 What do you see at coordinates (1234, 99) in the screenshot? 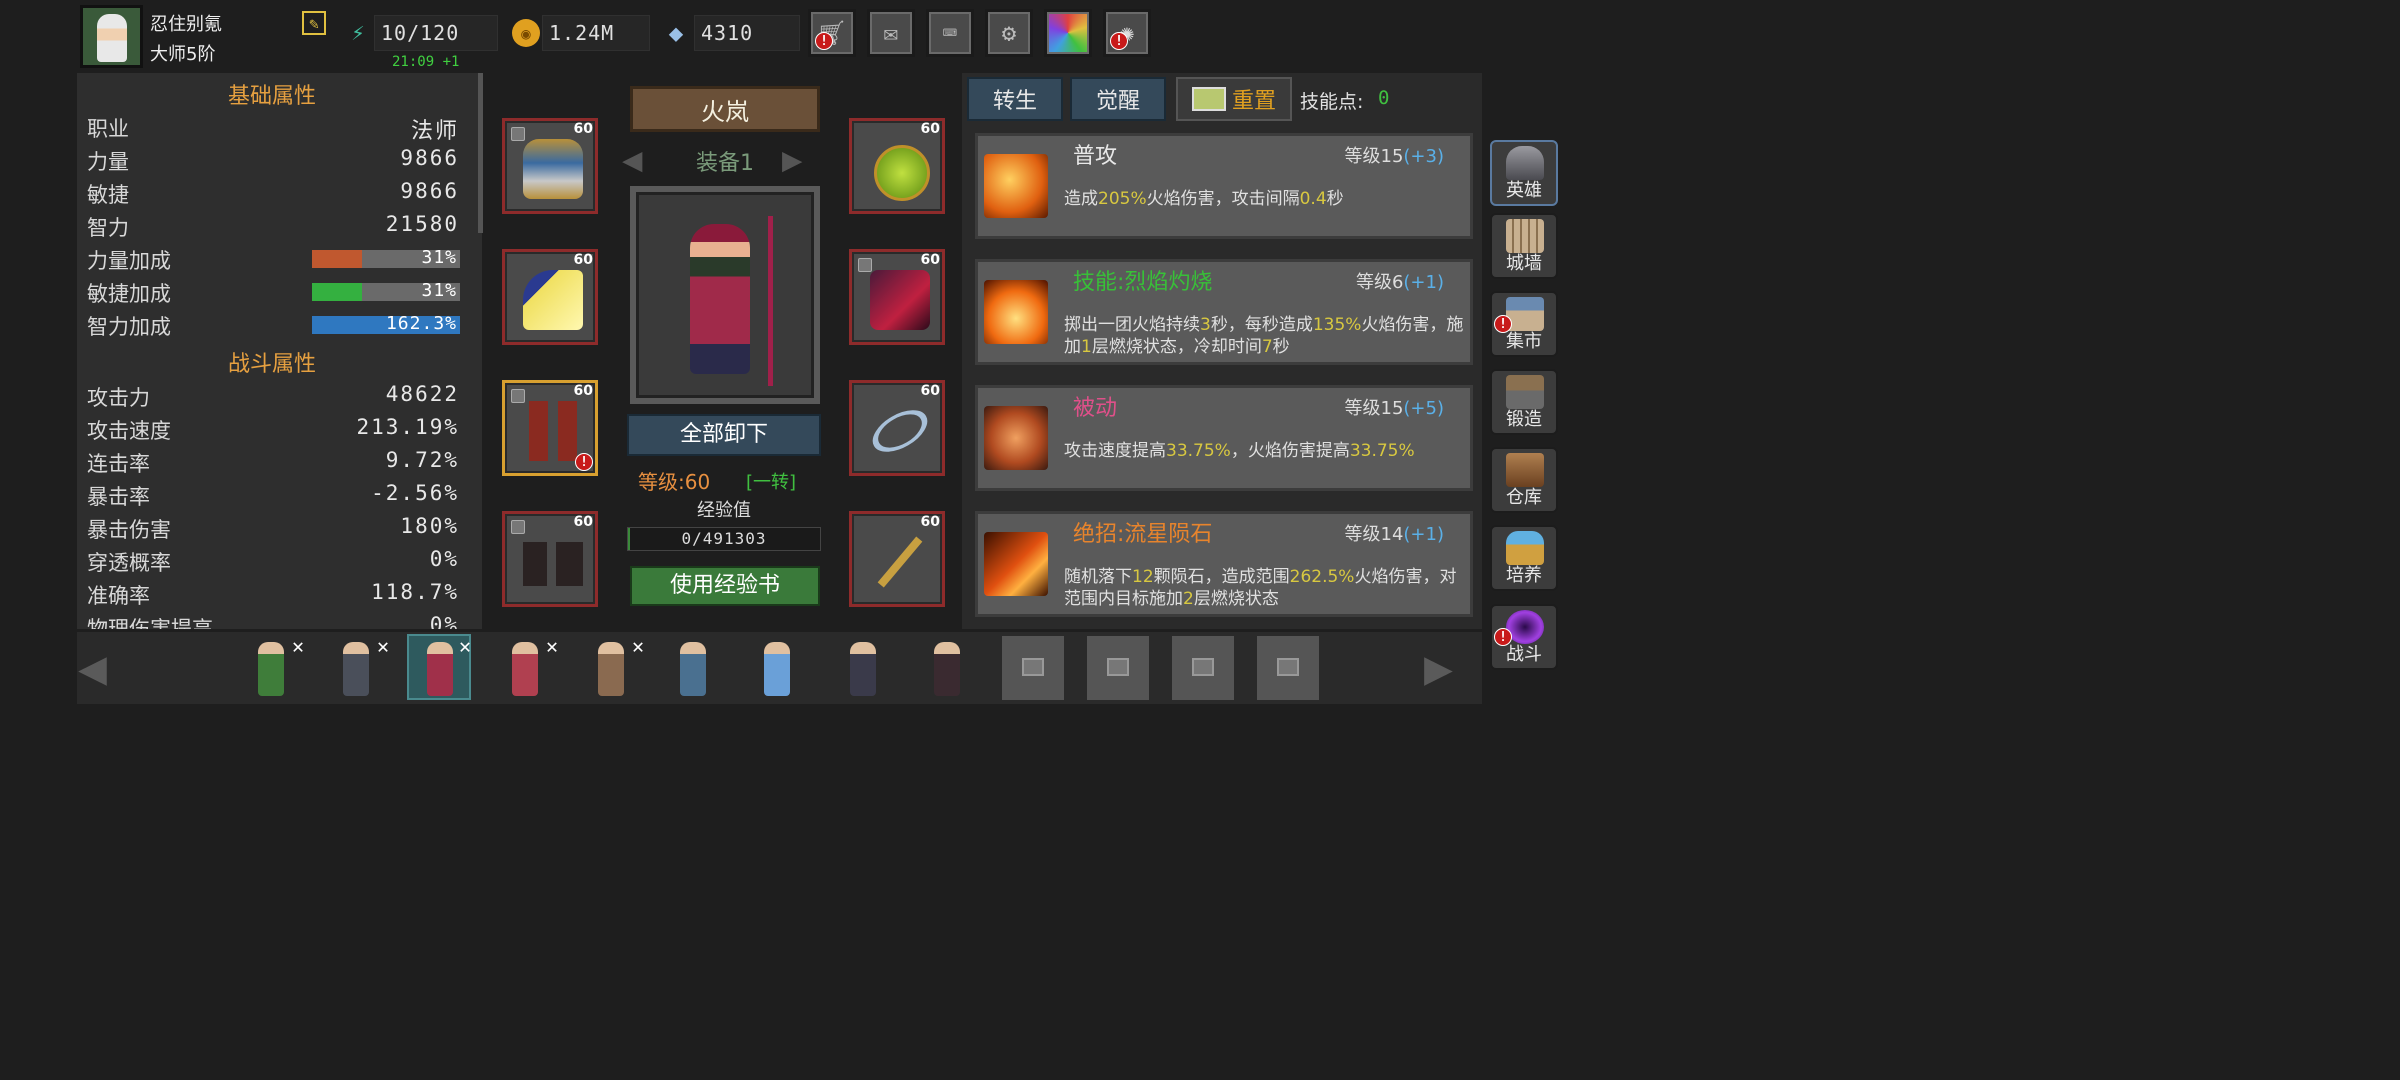
I see `reset-button: 重置` at bounding box center [1234, 99].